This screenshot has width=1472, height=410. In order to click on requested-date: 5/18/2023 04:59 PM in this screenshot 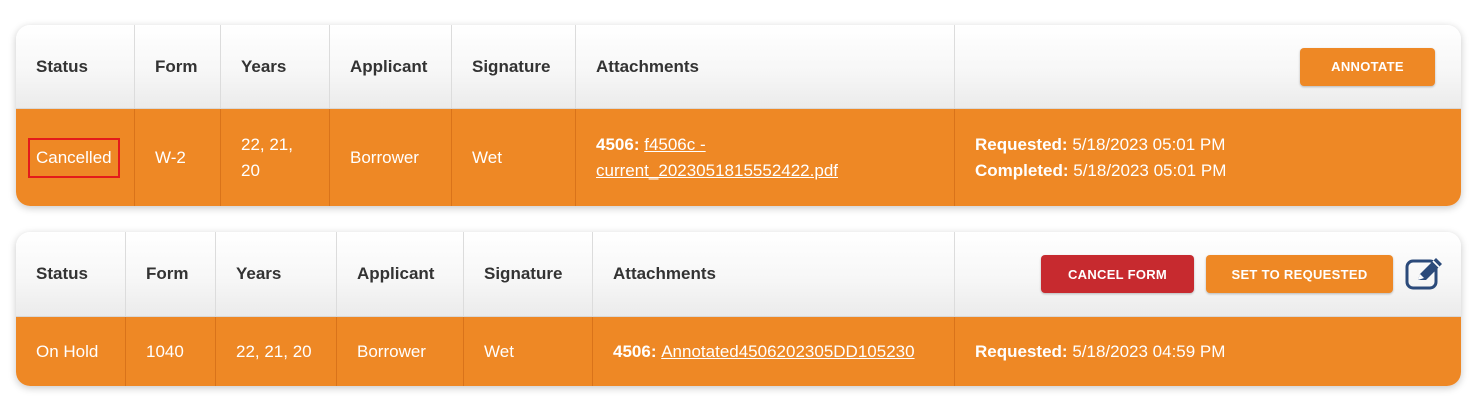, I will do `click(1149, 351)`.